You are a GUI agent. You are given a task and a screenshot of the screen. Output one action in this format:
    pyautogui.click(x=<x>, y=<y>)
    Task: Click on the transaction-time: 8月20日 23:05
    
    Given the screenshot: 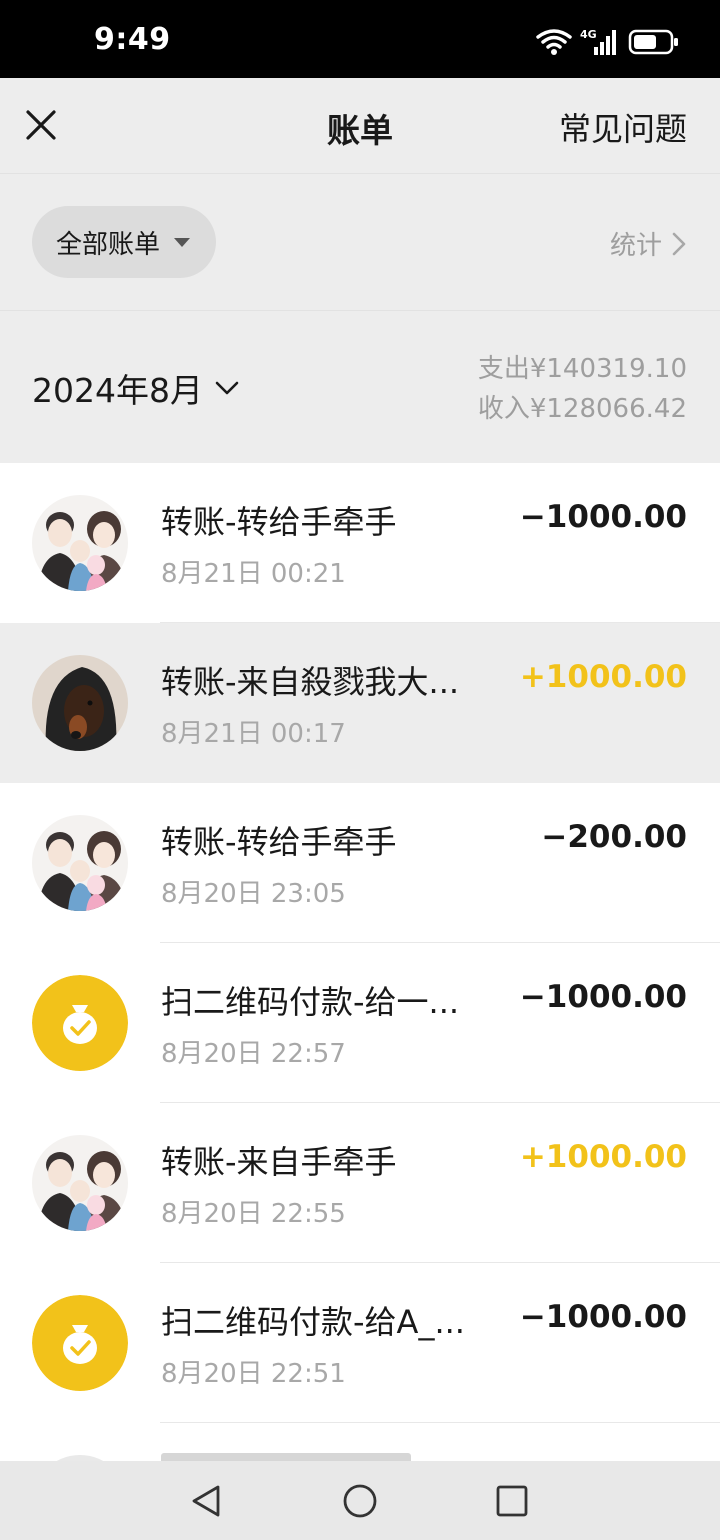 What is the action you would take?
    pyautogui.click(x=253, y=894)
    